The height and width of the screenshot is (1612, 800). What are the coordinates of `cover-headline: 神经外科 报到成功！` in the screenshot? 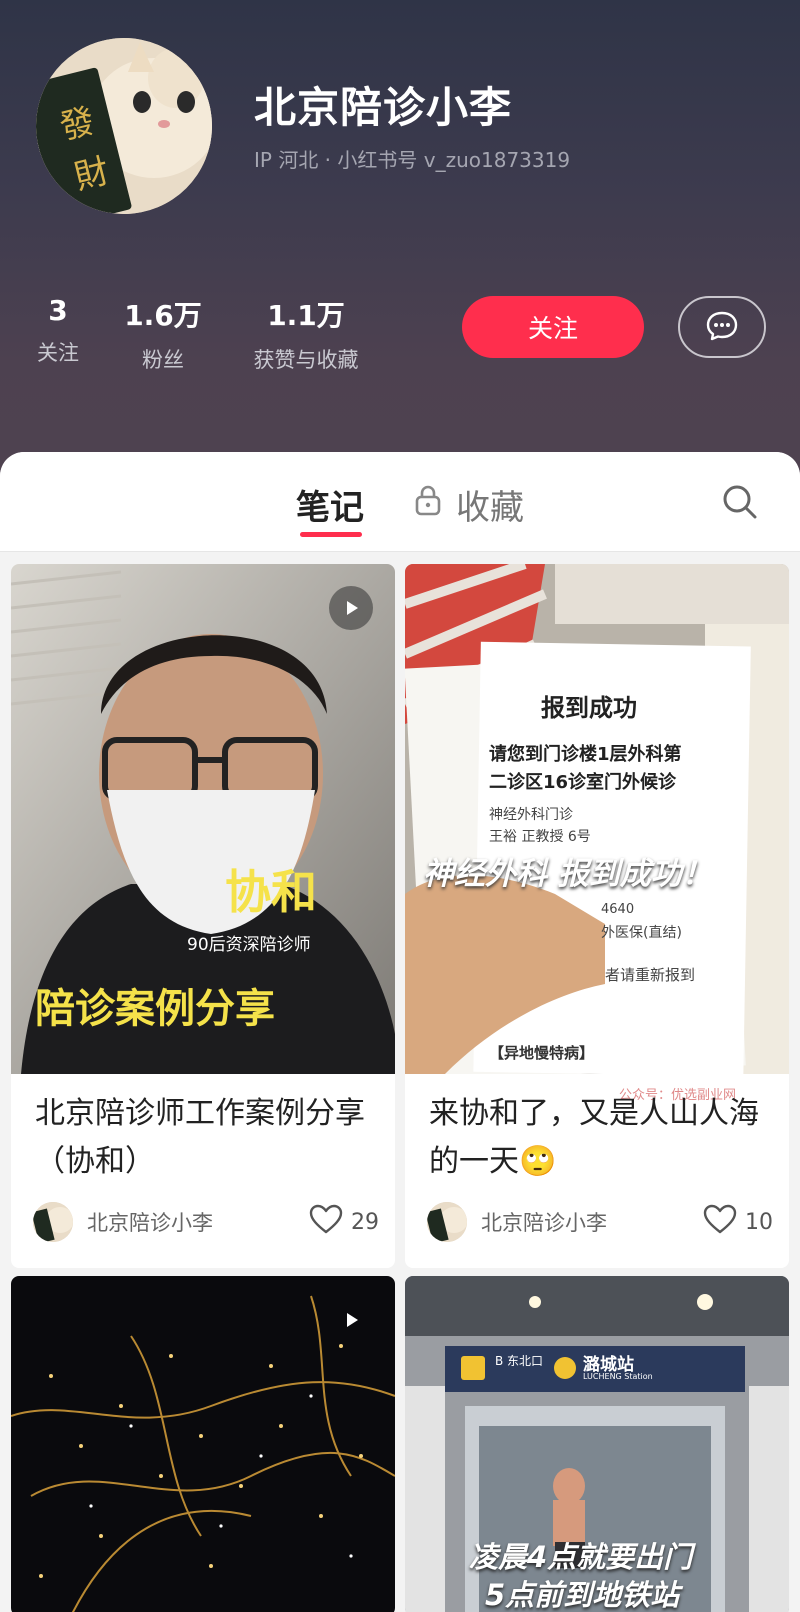 It's located at (568, 874).